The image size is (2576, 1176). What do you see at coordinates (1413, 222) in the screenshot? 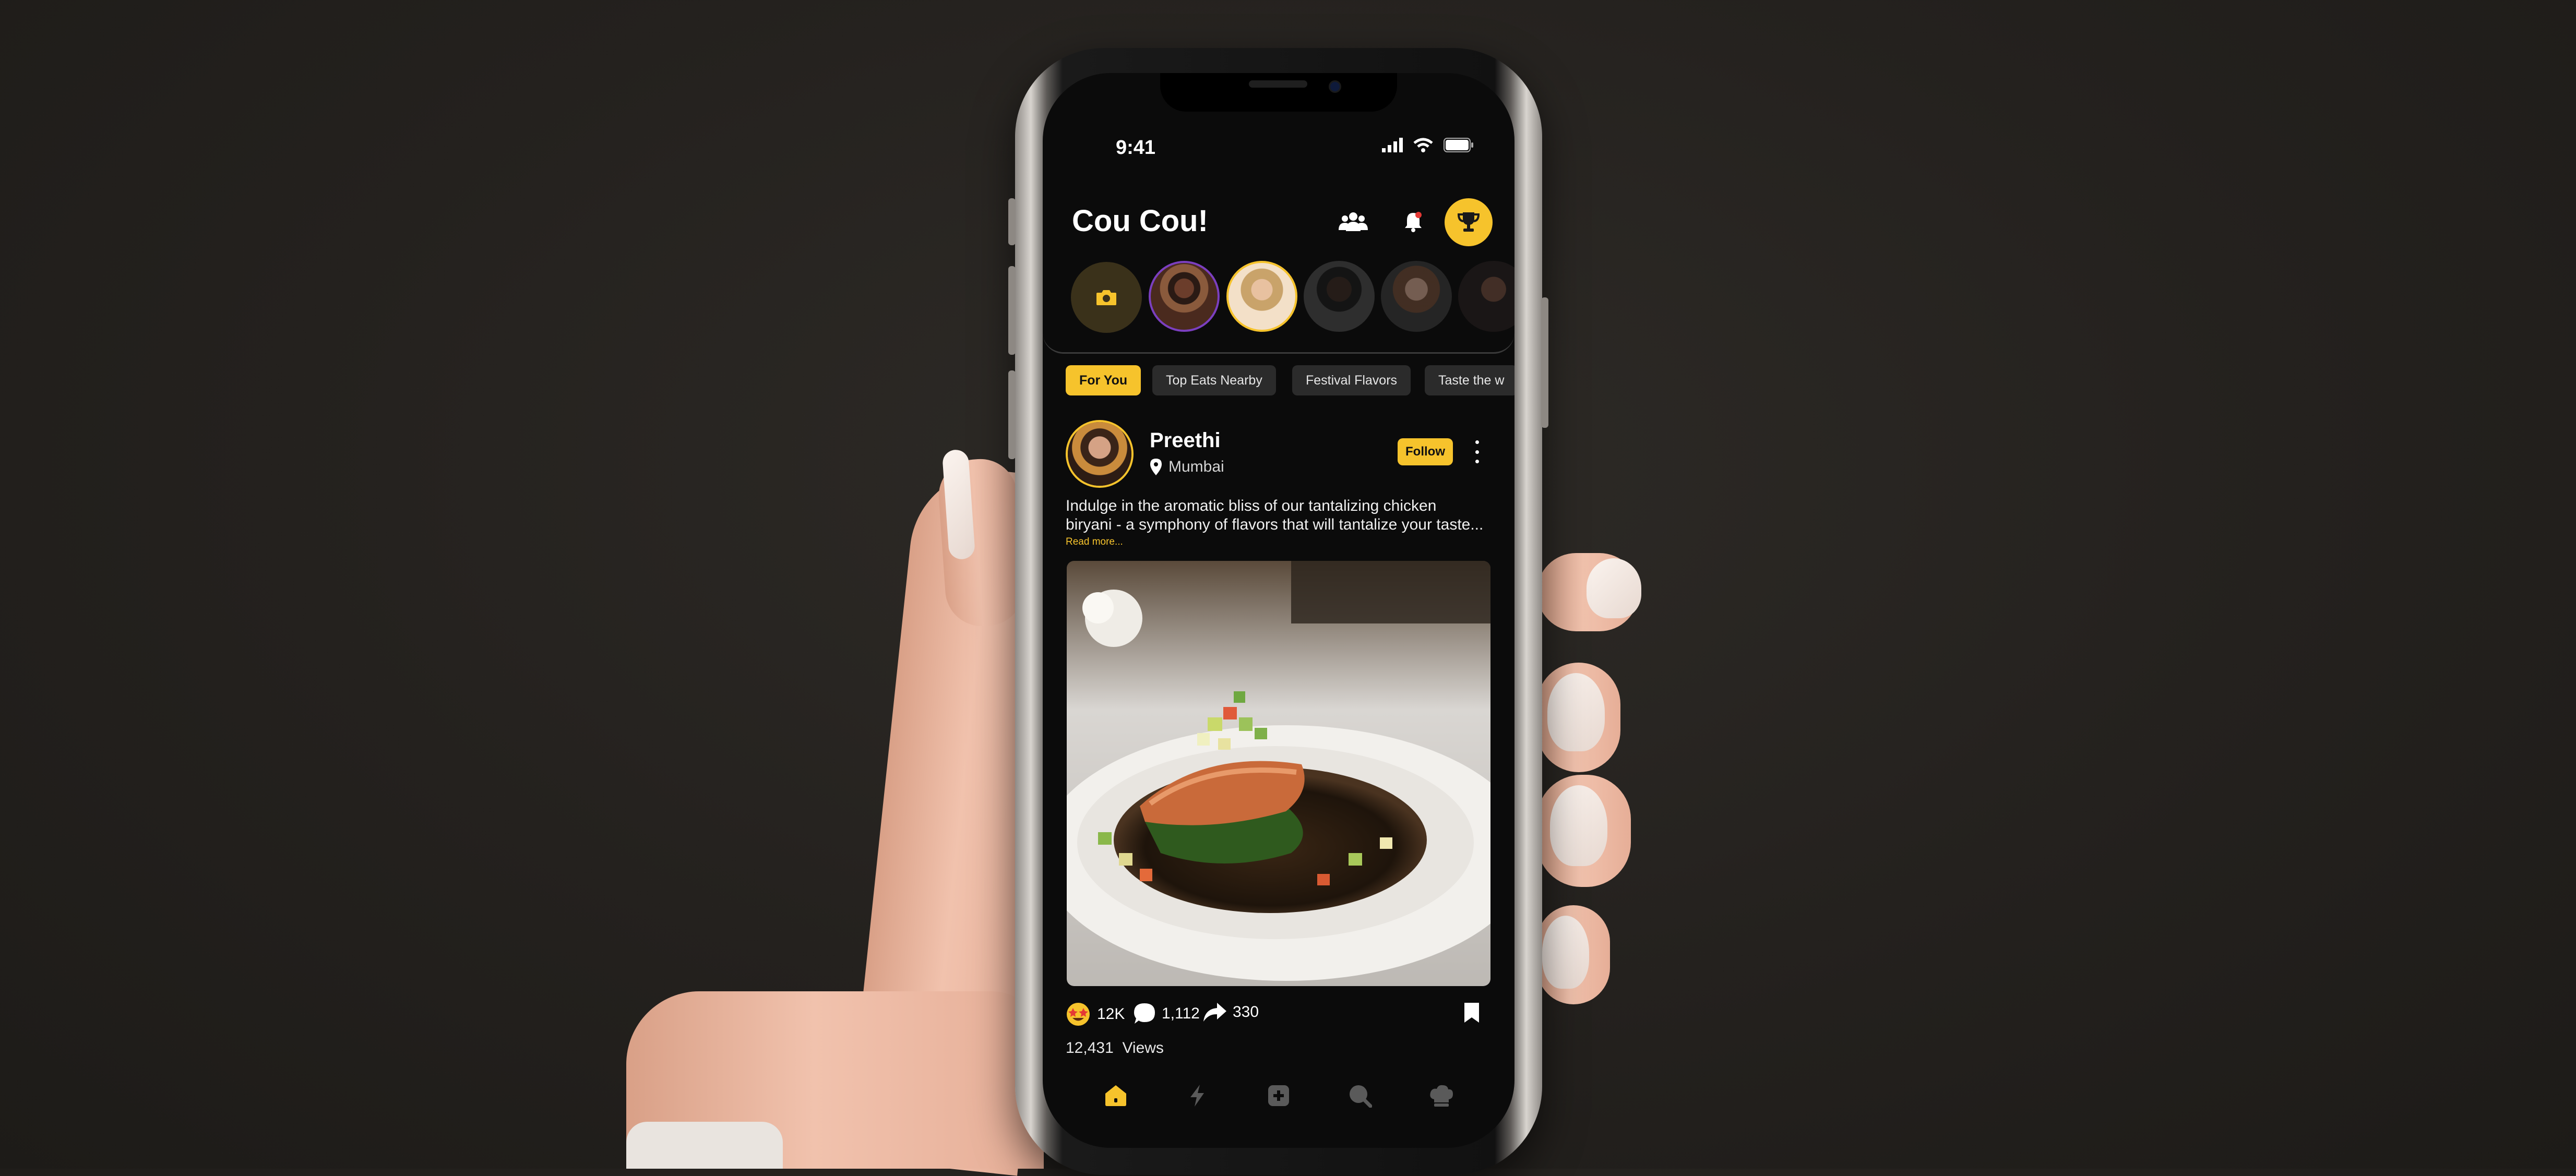
I see `bell-icon` at bounding box center [1413, 222].